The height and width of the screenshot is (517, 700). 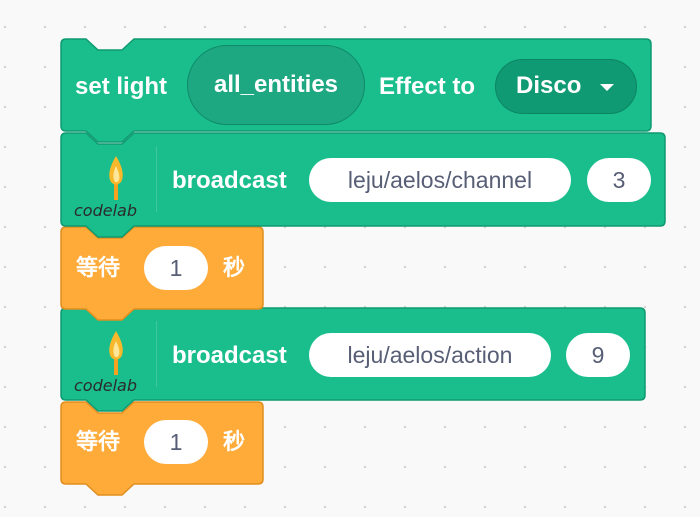 What do you see at coordinates (430, 355) in the screenshot?
I see `topic-input: leju/aelos/action` at bounding box center [430, 355].